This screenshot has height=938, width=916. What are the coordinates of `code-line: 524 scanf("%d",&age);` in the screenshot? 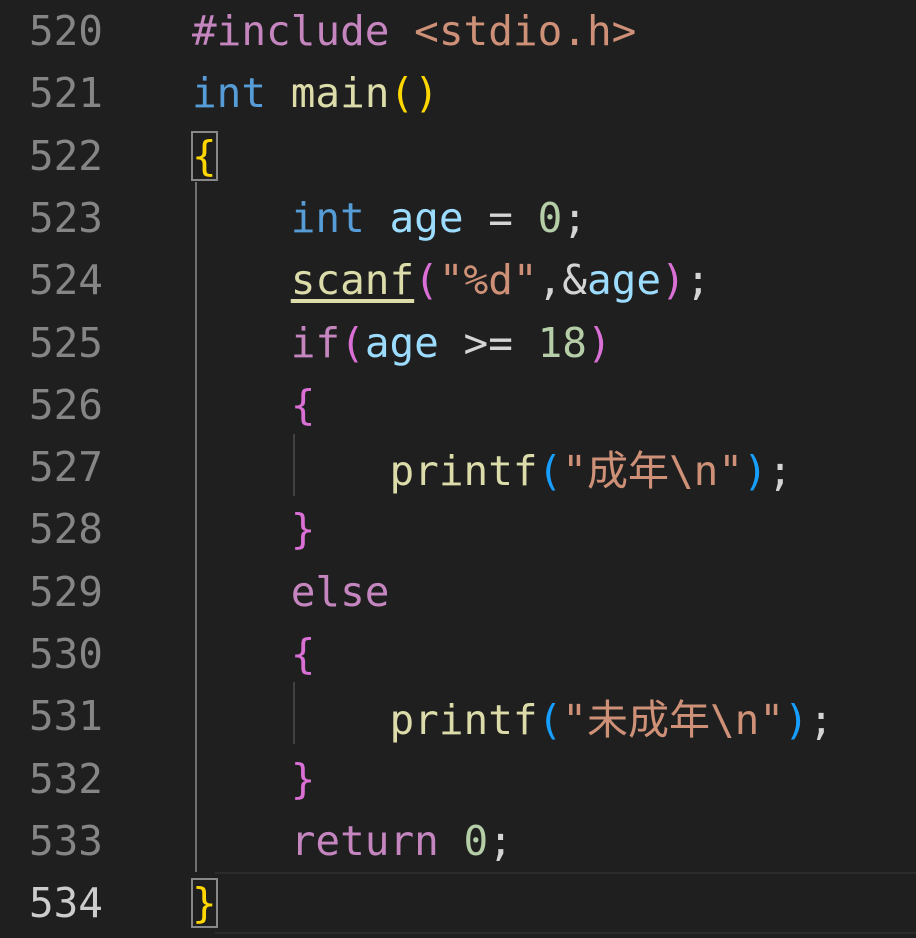 It's located at (458, 280).